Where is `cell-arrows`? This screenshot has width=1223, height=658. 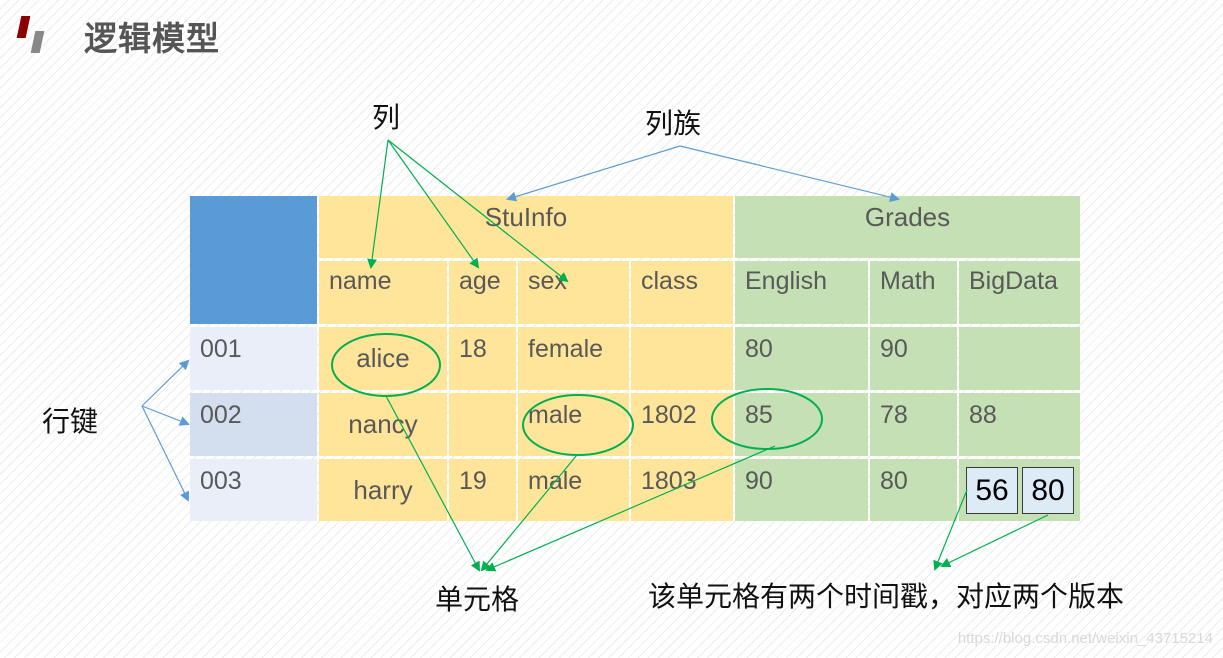 cell-arrows is located at coordinates (580, 483).